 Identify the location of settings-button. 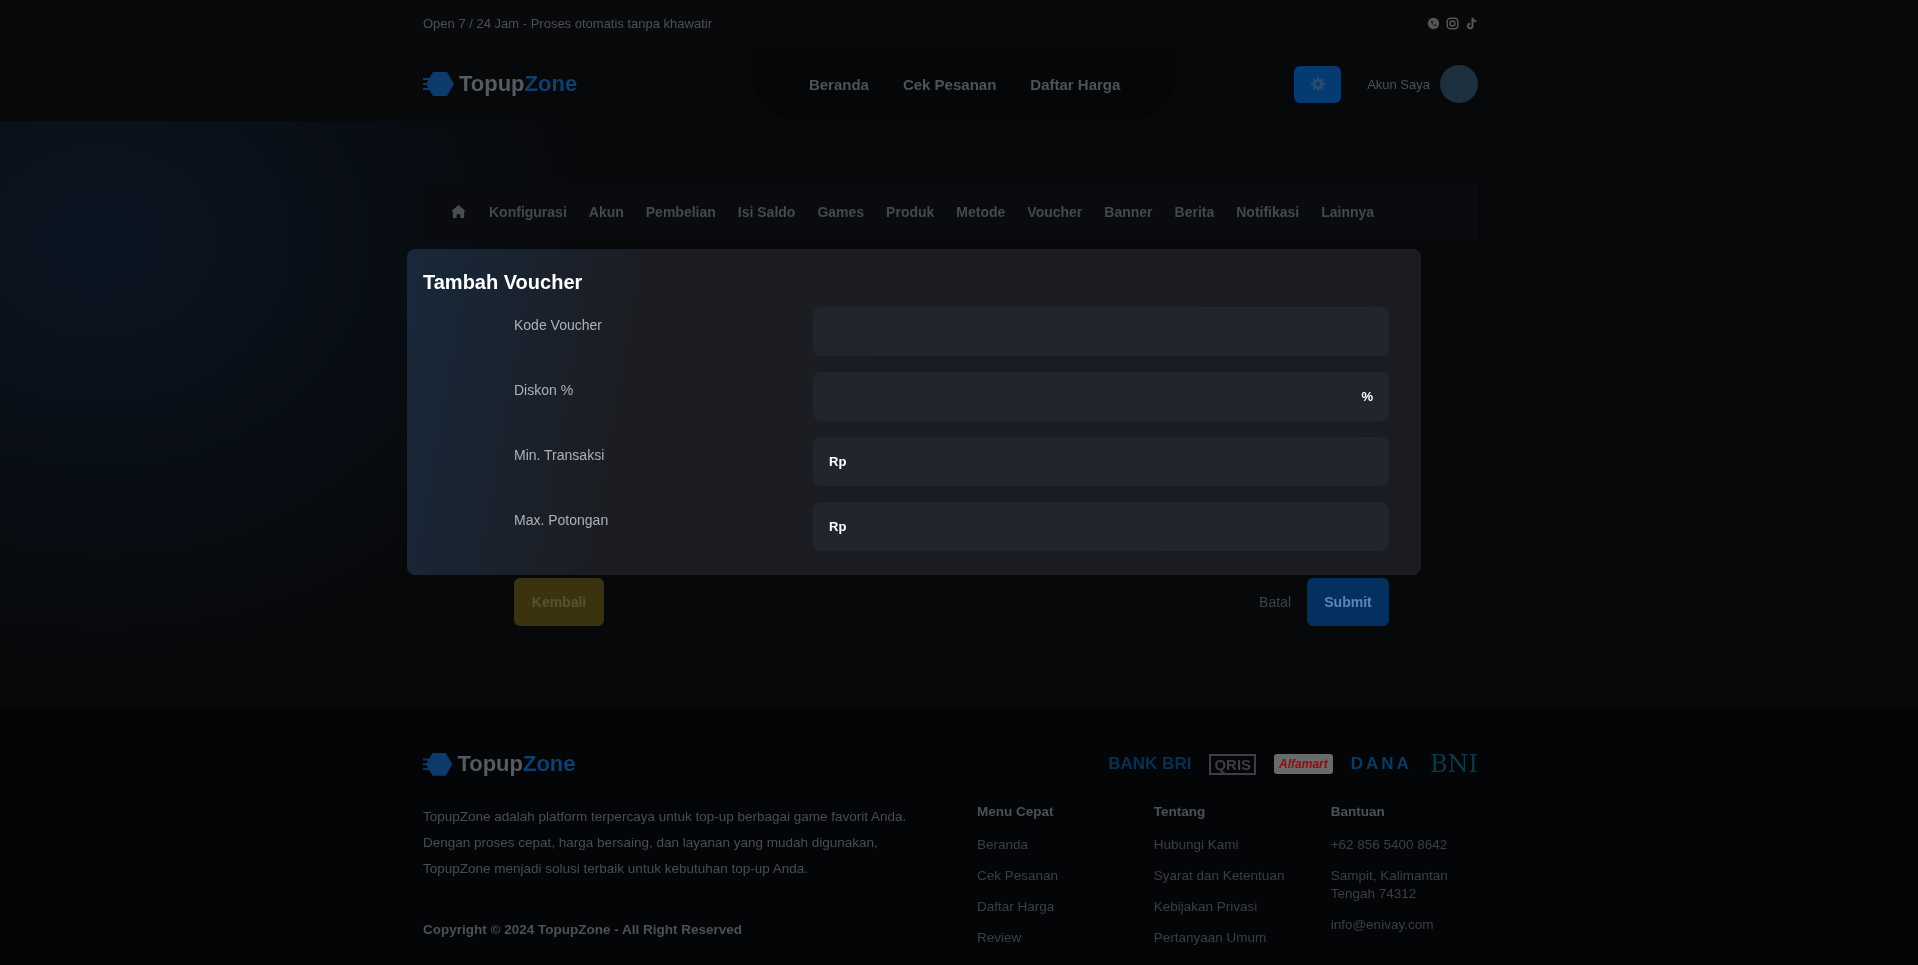
(1318, 84).